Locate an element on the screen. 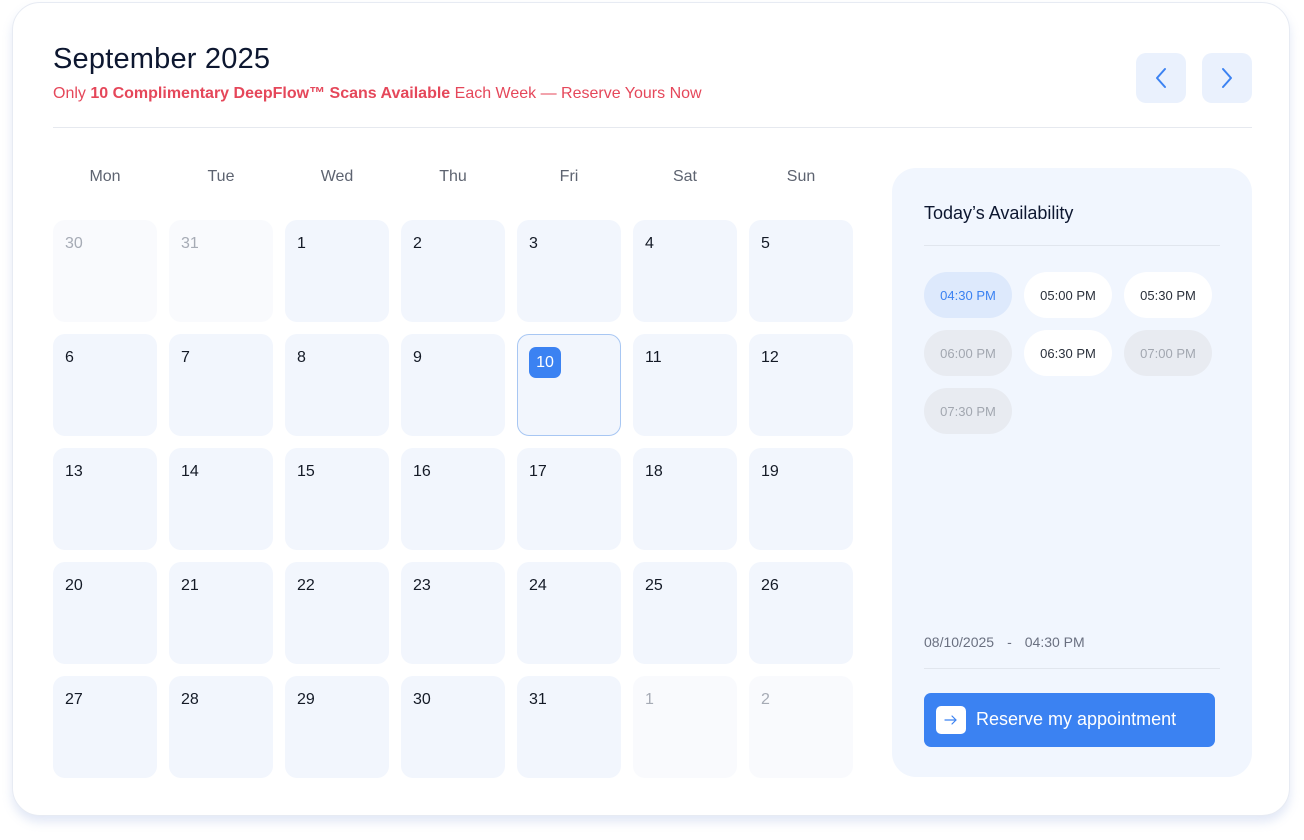 The width and height of the screenshot is (1304, 840). calendar-day: 21 is located at coordinates (221, 613).